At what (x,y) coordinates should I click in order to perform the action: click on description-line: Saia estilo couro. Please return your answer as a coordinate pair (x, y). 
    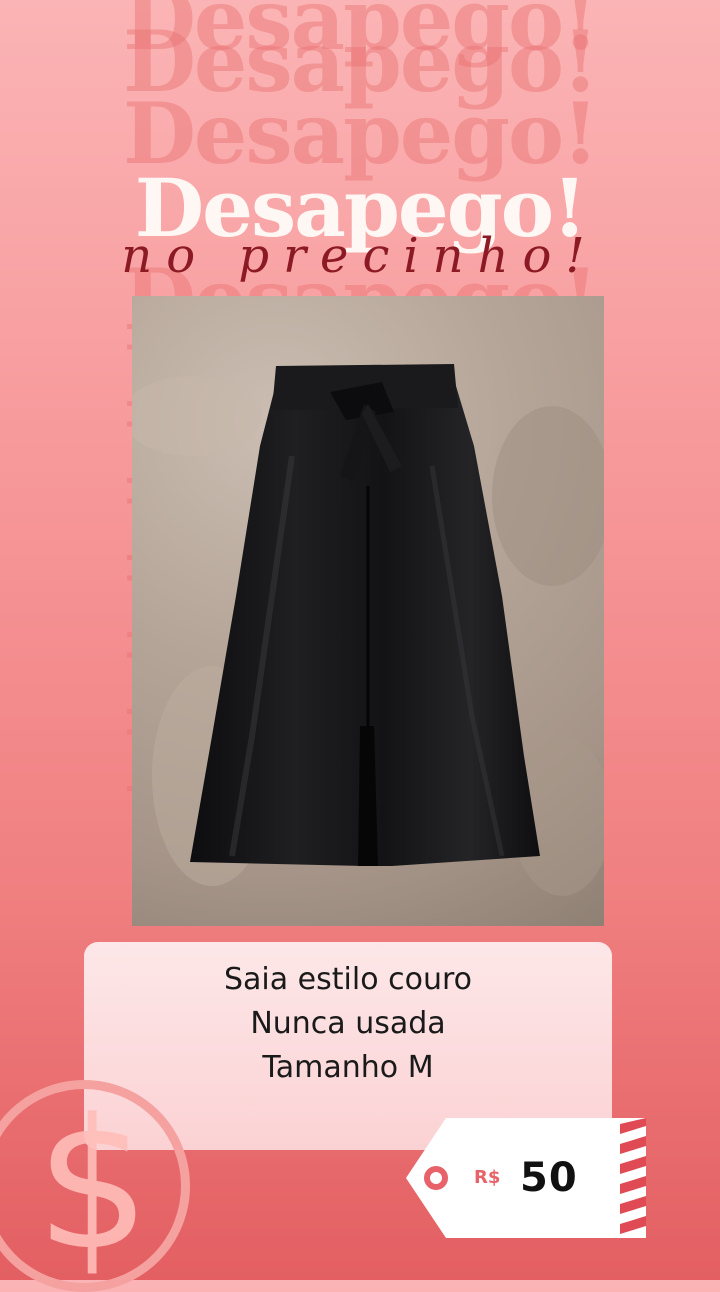
    Looking at the image, I should click on (348, 979).